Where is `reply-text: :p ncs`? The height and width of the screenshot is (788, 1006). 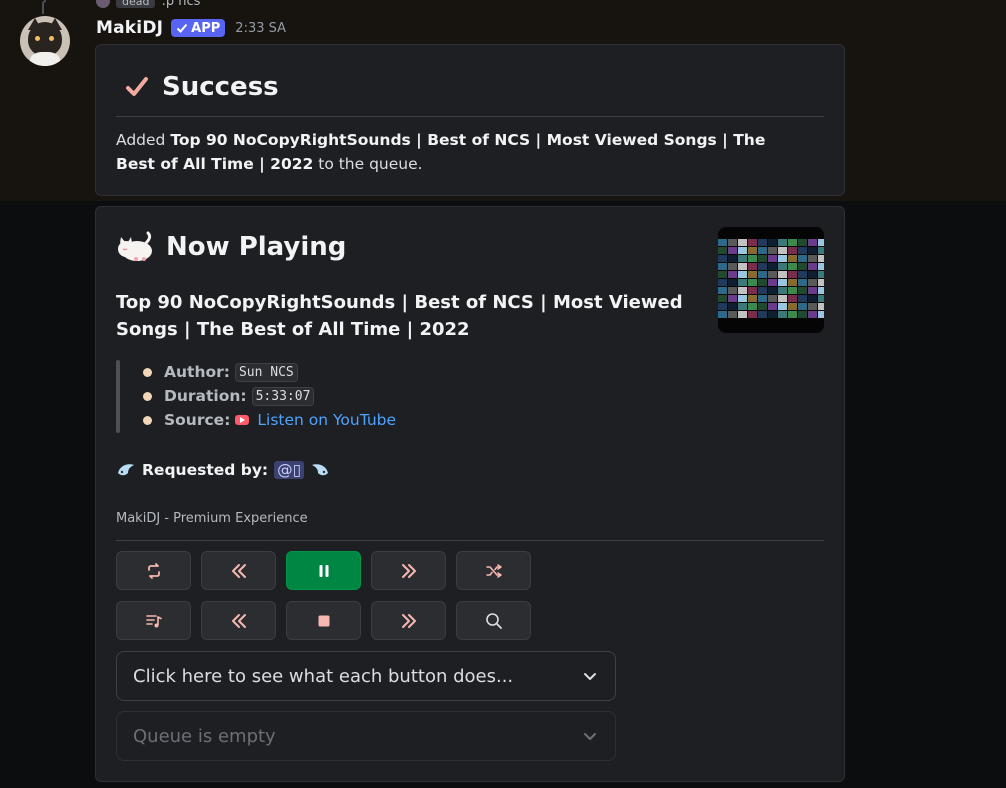 reply-text: :p ncs is located at coordinates (181, 4).